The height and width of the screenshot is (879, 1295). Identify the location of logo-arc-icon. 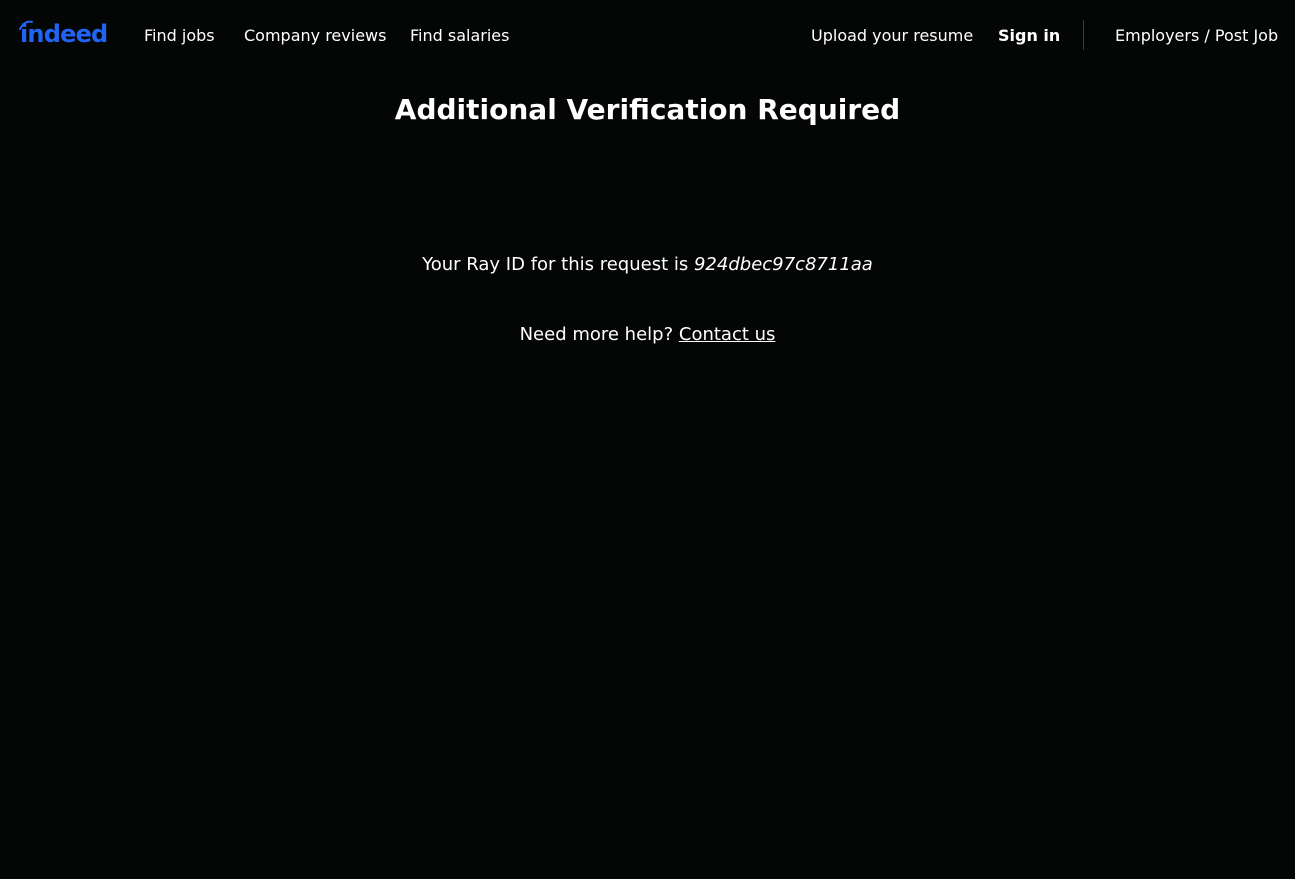
(26, 25).